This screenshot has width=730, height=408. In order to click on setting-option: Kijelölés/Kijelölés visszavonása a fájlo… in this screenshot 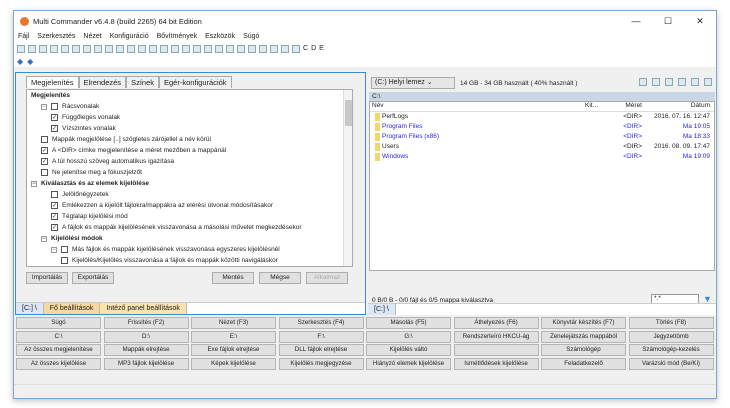, I will do `click(189, 260)`.